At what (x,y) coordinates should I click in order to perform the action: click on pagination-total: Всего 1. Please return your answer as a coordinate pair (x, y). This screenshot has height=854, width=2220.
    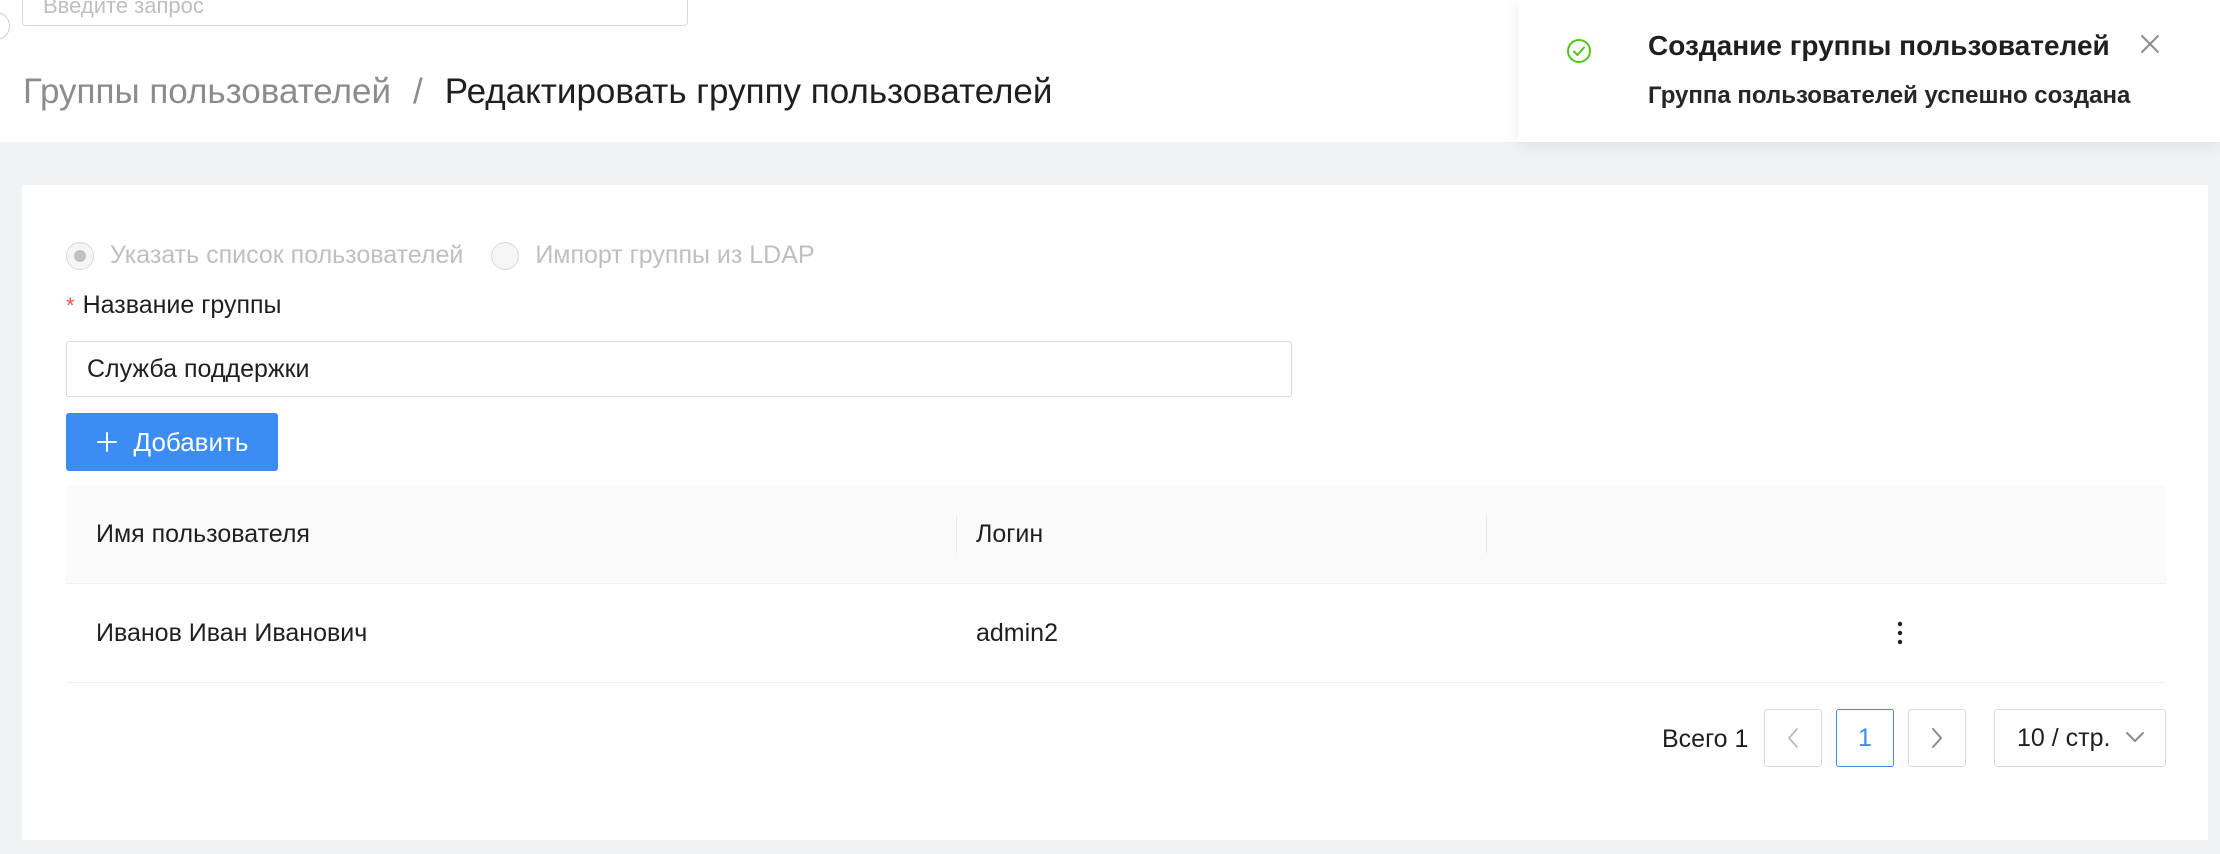
    Looking at the image, I should click on (1705, 739).